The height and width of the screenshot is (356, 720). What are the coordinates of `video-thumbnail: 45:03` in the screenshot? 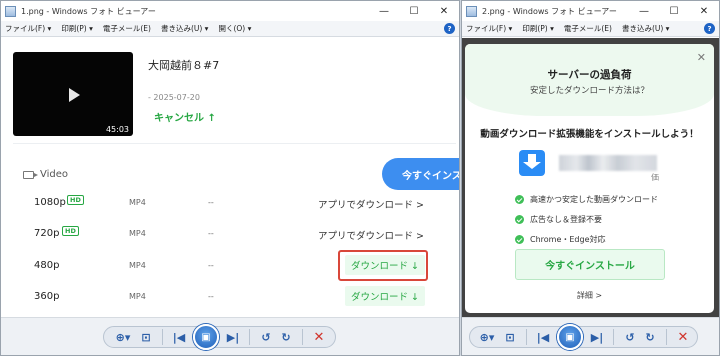 It's located at (73, 94).